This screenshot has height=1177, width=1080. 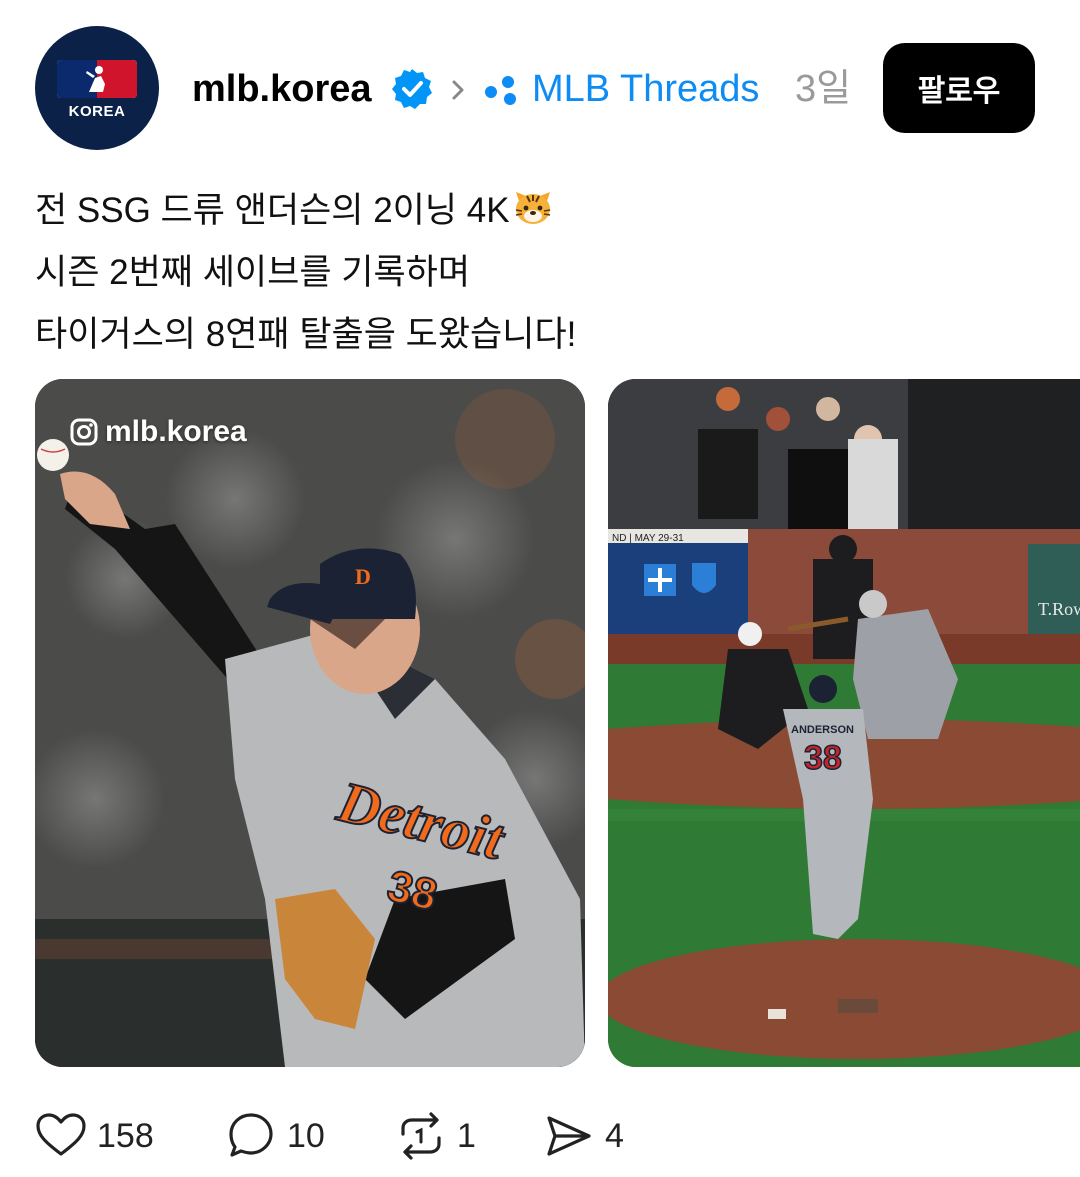 I want to click on action-bar: 158 10 1 4, so click(x=385, y=1136).